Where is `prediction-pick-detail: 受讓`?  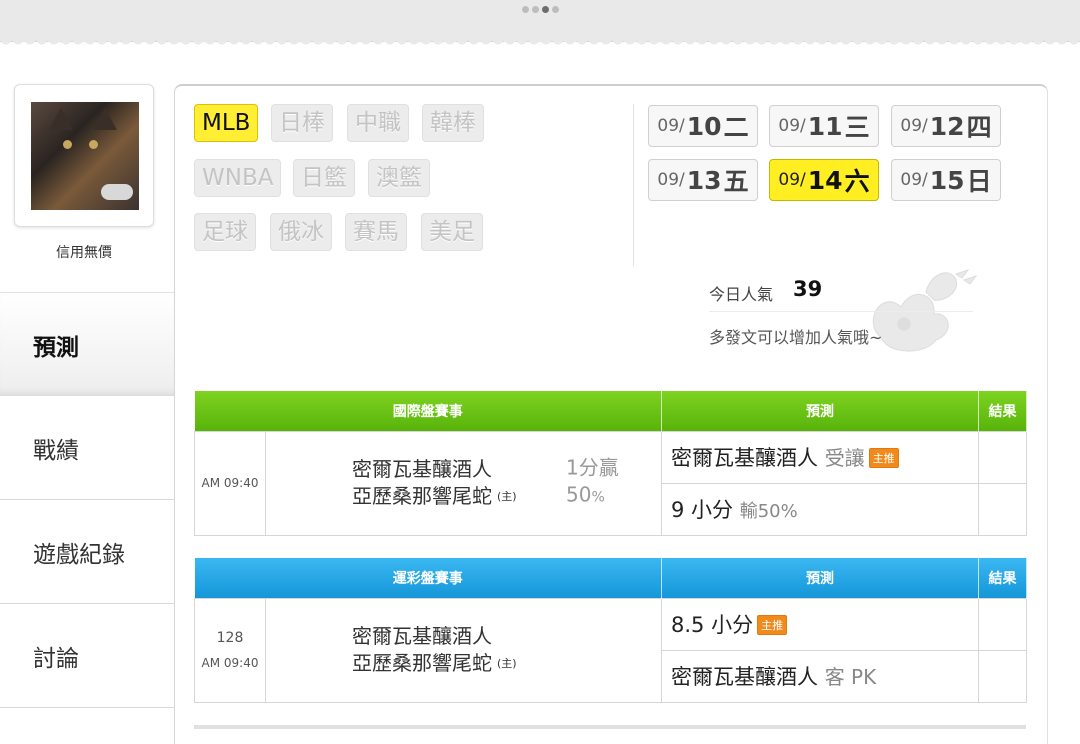
prediction-pick-detail: 受讓 is located at coordinates (844, 458).